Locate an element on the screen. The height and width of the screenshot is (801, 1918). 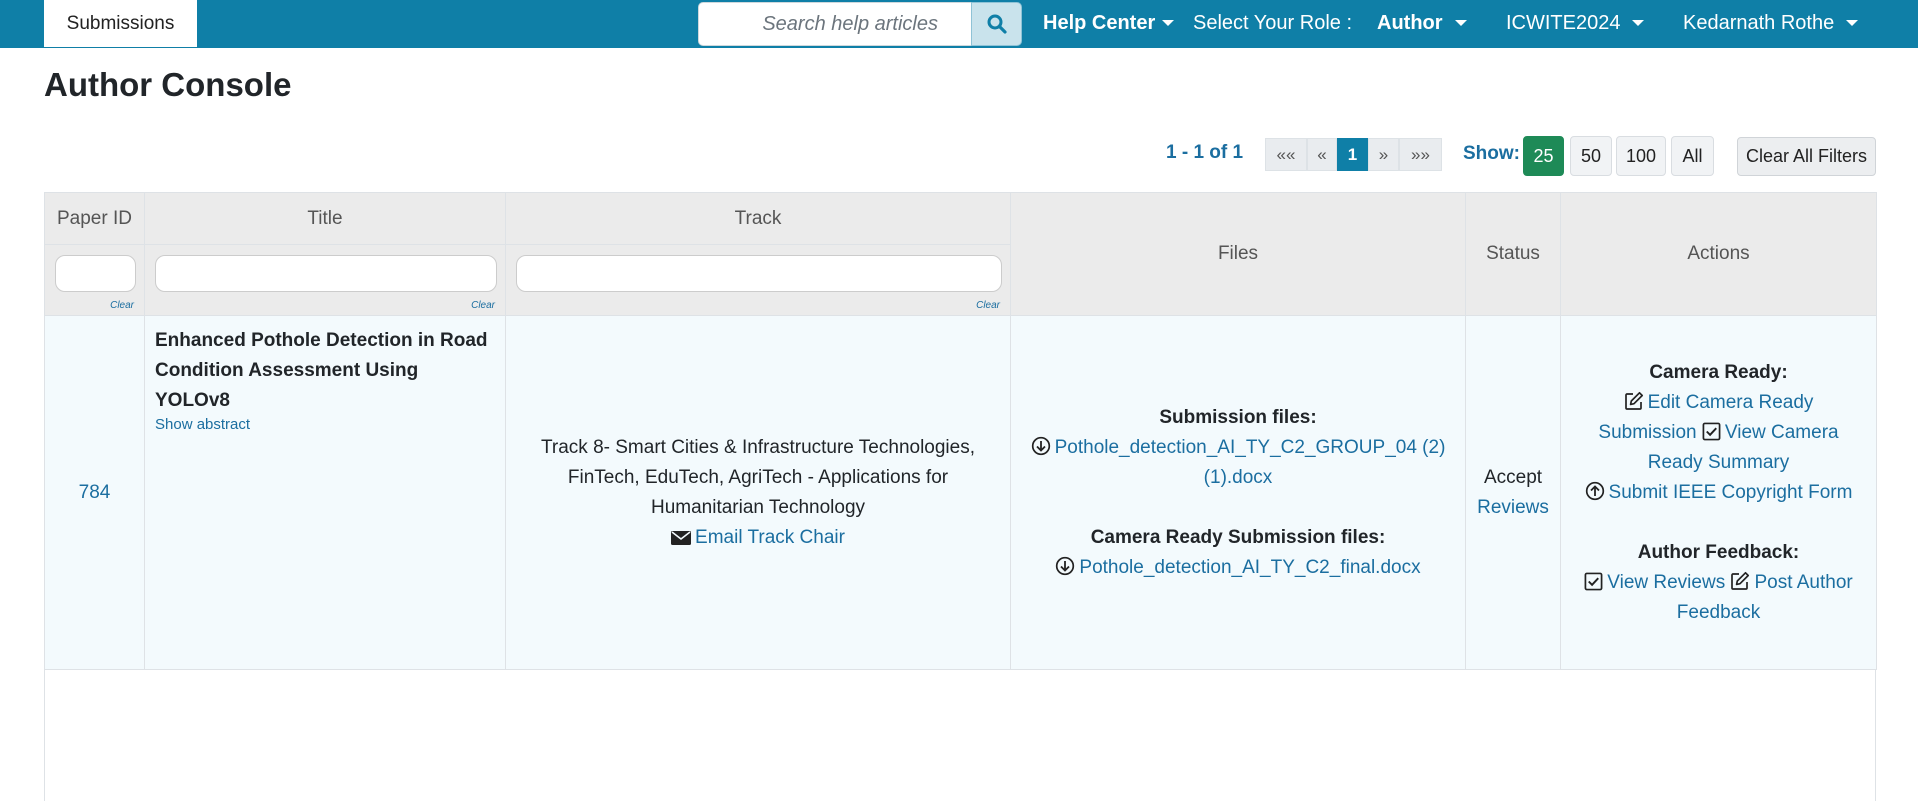
paper-id-cell: 784 is located at coordinates (94, 492).